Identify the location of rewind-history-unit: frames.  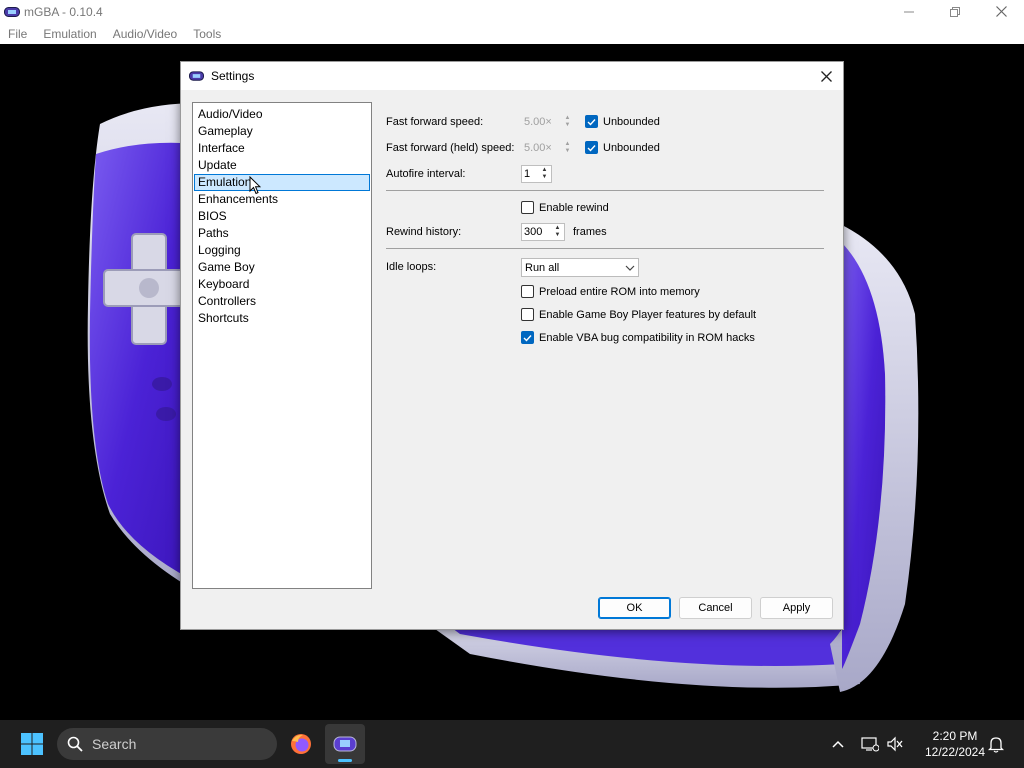
(590, 232).